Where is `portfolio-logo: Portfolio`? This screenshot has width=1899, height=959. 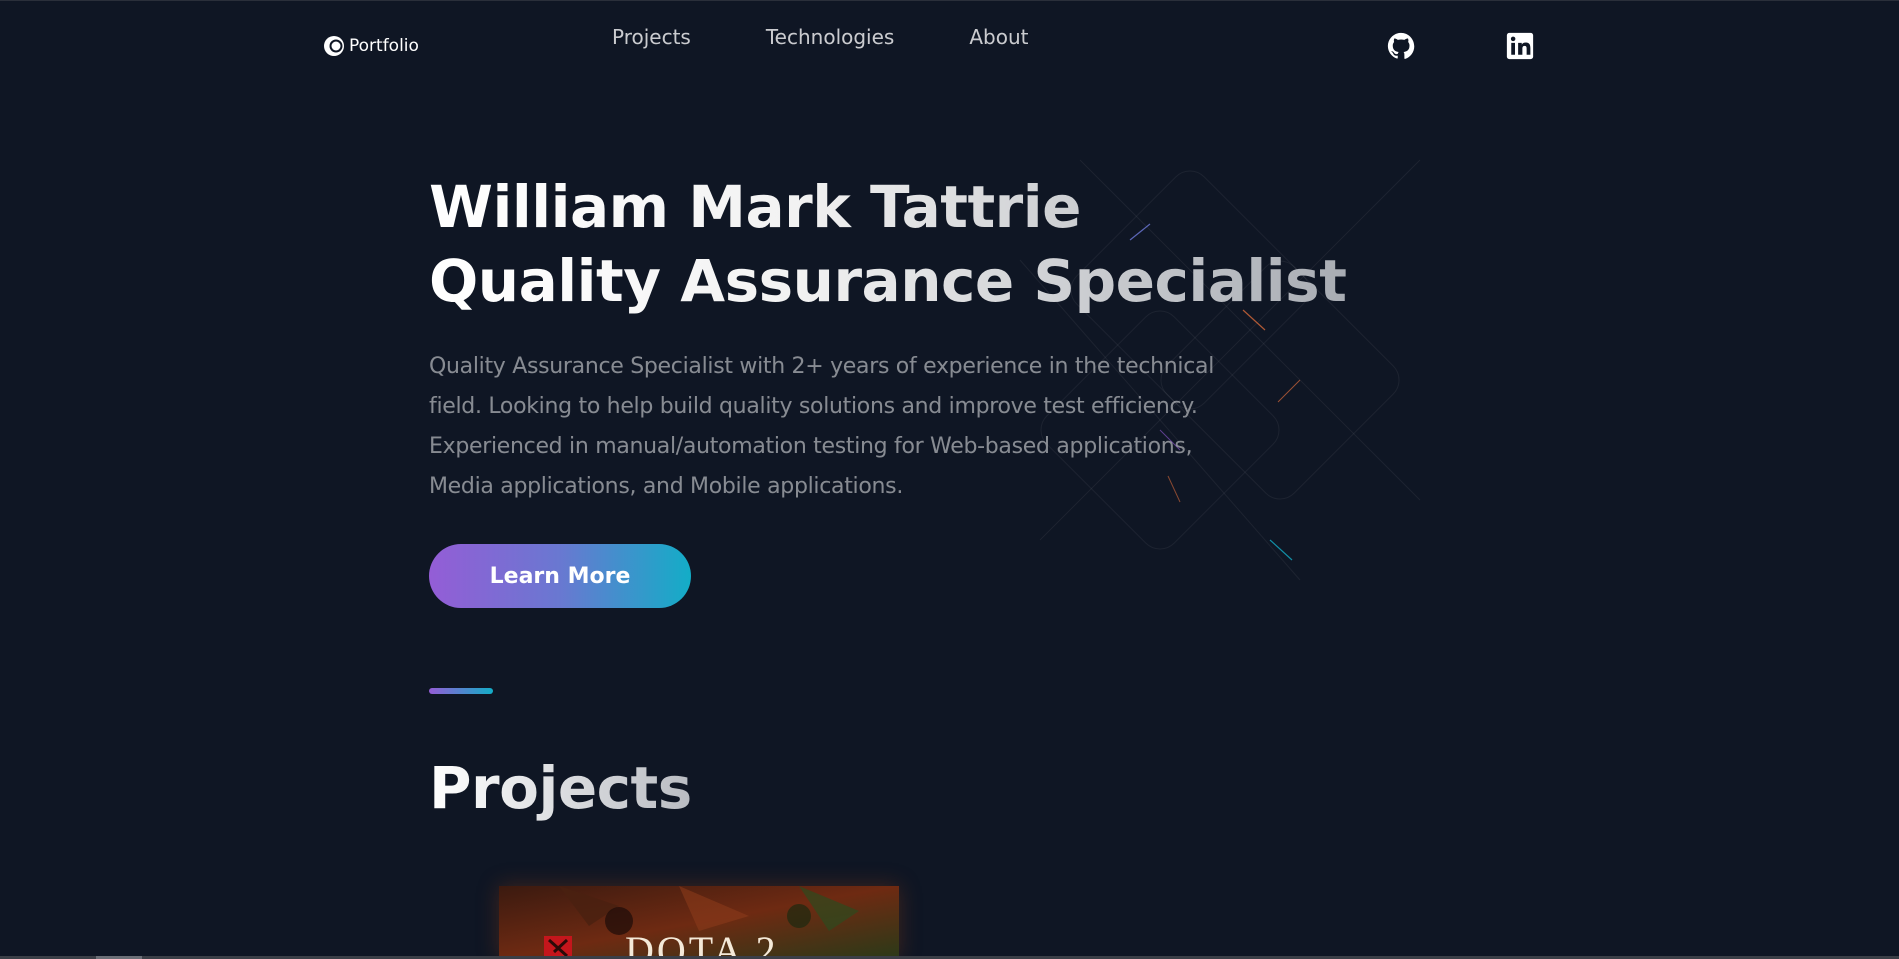 portfolio-logo: Portfolio is located at coordinates (370, 46).